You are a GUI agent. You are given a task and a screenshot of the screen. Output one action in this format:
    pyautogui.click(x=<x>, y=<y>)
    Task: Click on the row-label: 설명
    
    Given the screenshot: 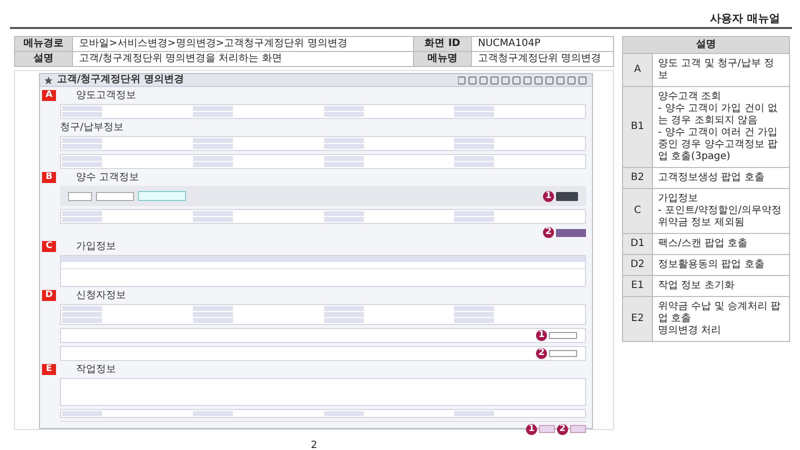 What is the action you would take?
    pyautogui.click(x=44, y=59)
    